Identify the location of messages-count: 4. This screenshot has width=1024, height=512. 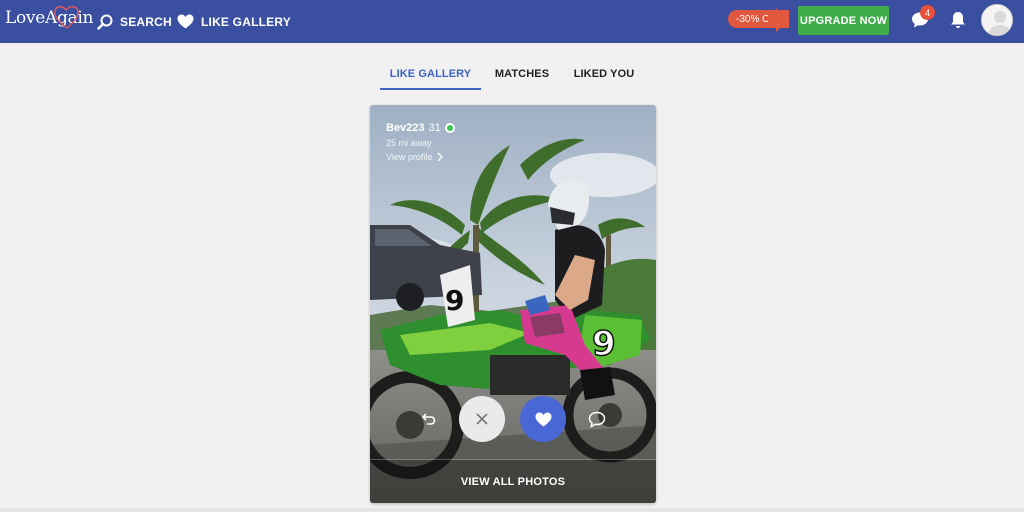
(927, 12).